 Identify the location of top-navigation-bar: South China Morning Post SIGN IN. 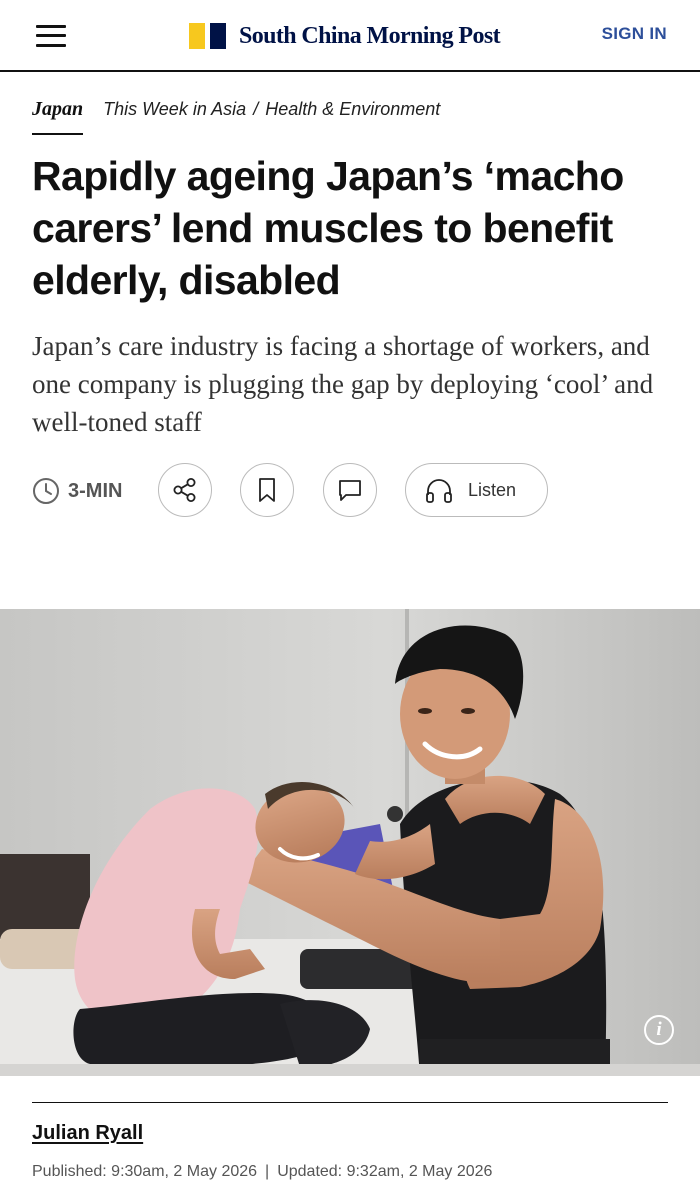
(350, 36).